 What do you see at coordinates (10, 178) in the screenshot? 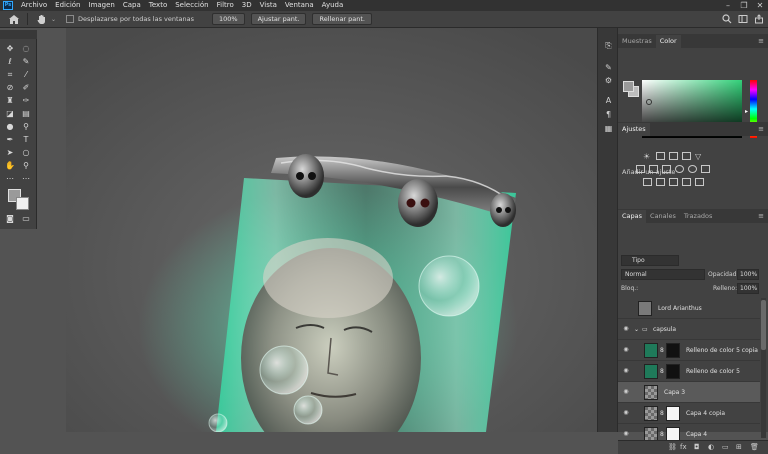
I see `edit-toolbar-icon: ⋯` at bounding box center [10, 178].